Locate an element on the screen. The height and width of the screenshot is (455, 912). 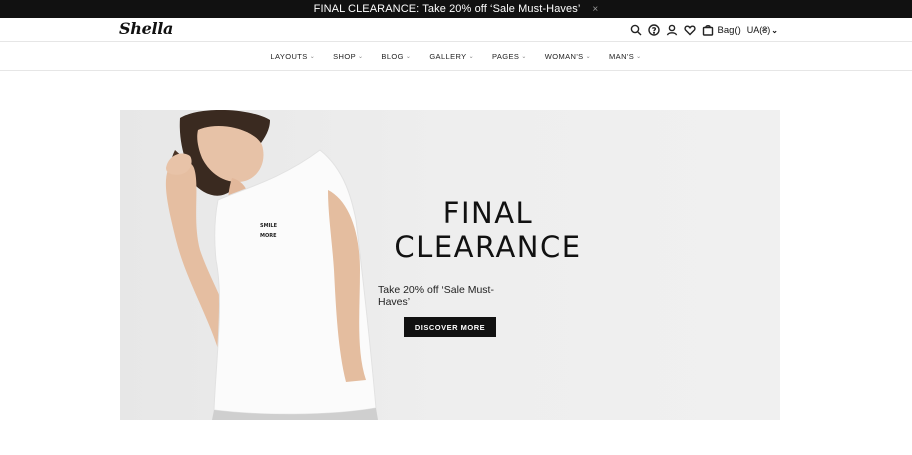
bag-label: Bag() is located at coordinates (729, 30).